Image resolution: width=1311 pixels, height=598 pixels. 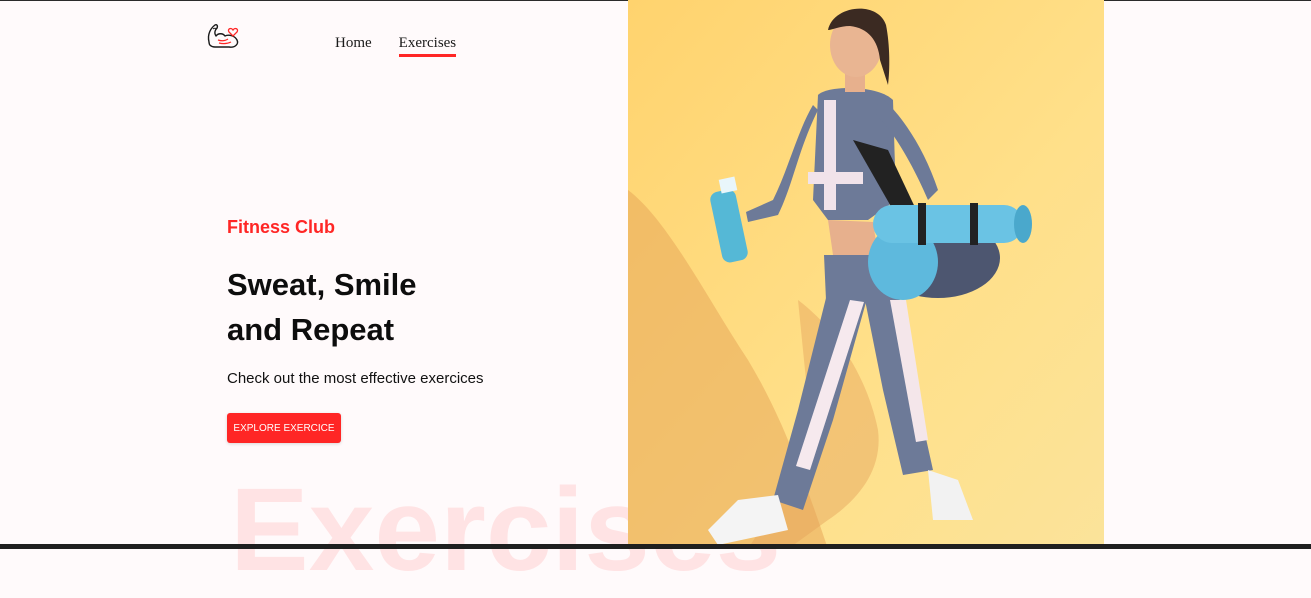 I want to click on headline-line-1: Sweat, Smile, so click(x=322, y=284).